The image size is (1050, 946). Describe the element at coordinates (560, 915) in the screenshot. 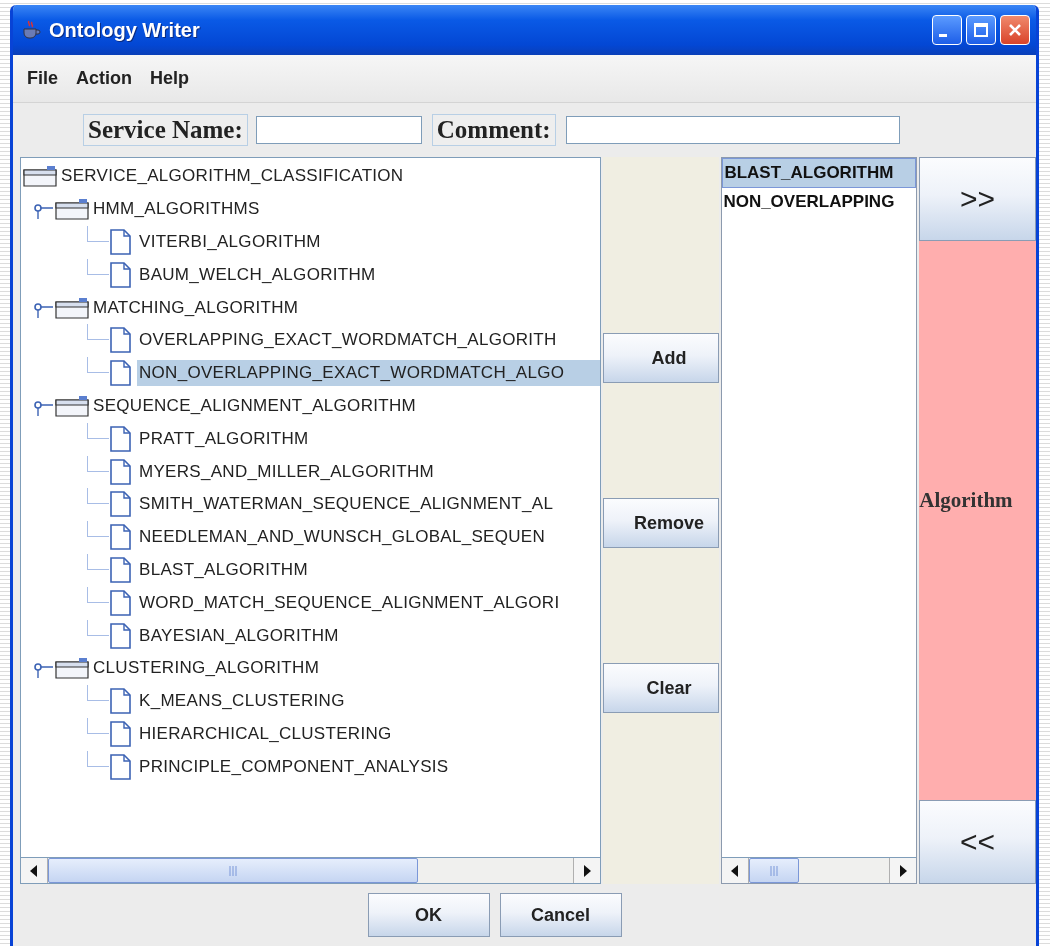

I see `dialog-button: Cancel` at that location.